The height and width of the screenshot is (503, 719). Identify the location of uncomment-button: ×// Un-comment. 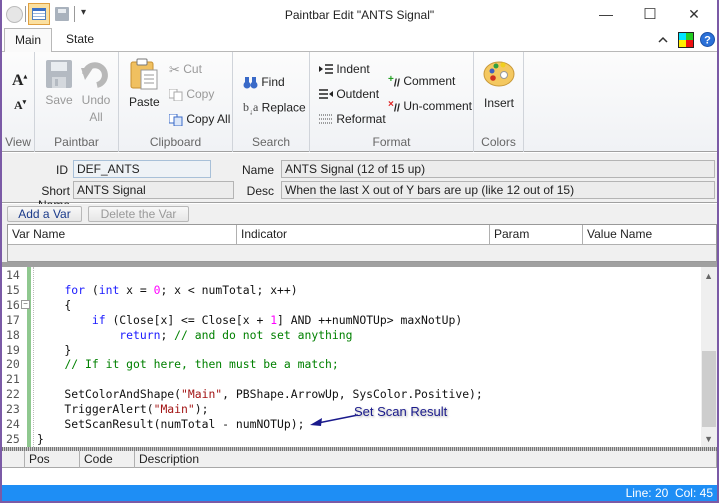
(430, 107).